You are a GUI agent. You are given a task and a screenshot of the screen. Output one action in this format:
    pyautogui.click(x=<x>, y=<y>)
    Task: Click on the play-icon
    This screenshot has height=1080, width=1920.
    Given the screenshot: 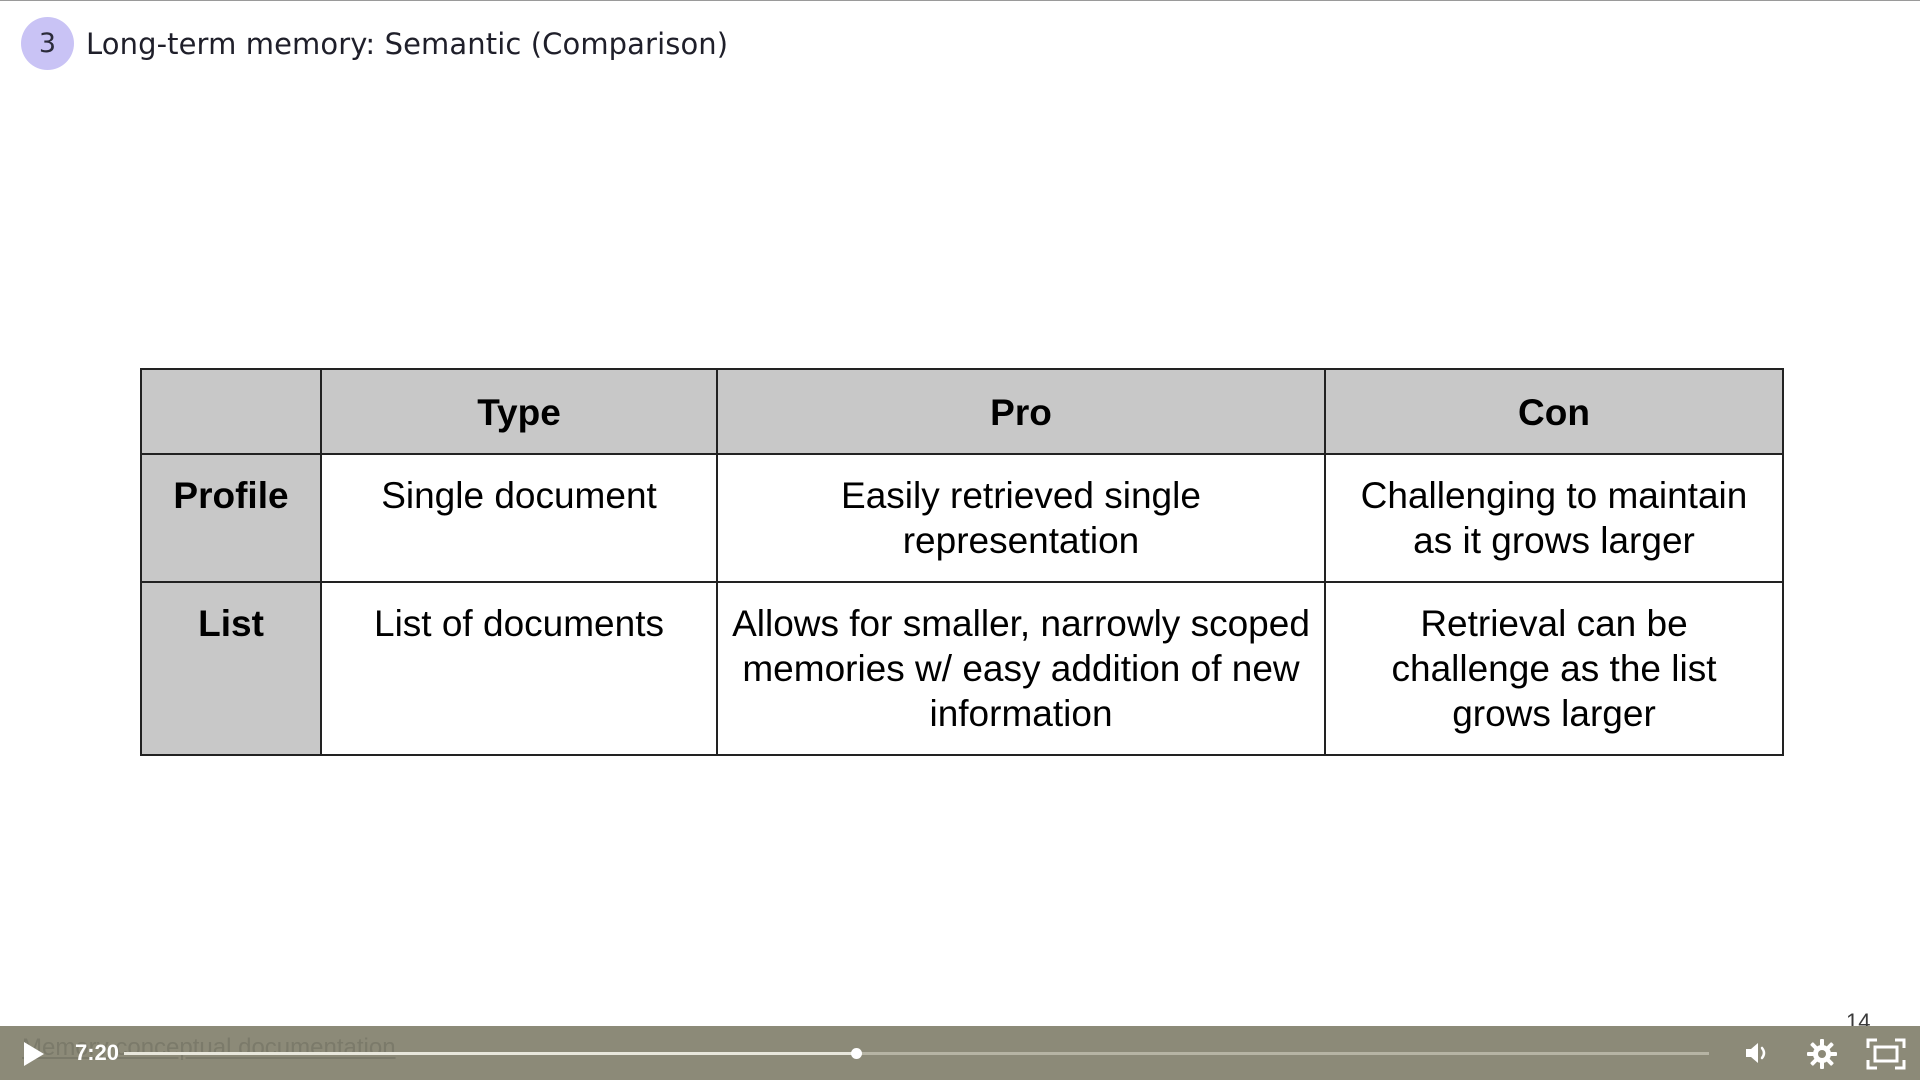 What is the action you would take?
    pyautogui.click(x=34, y=1054)
    